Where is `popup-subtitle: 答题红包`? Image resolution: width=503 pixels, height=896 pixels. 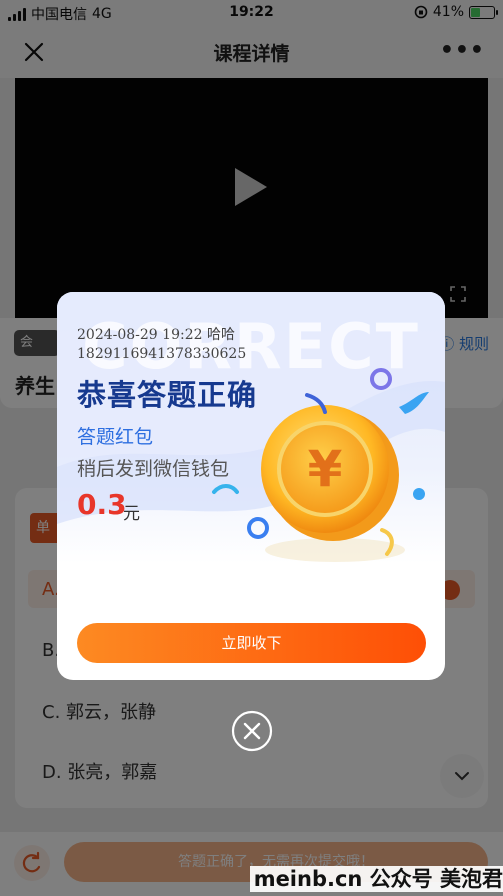
popup-subtitle: 答题红包 is located at coordinates (115, 437).